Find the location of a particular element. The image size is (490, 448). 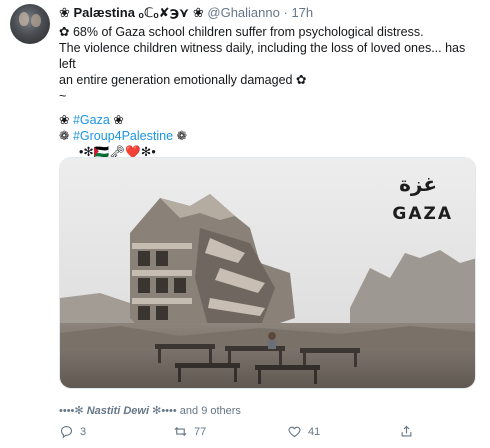

like-count: 41 is located at coordinates (314, 431).